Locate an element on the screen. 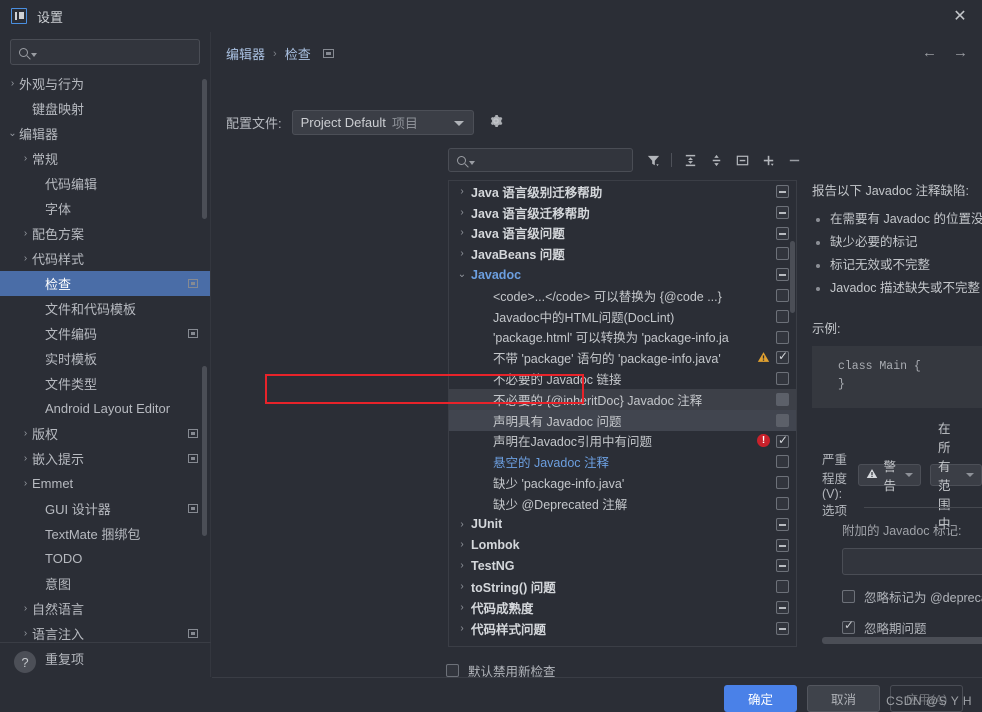 The height and width of the screenshot is (712, 982). inspection-tree-scrollbar is located at coordinates (792, 277).